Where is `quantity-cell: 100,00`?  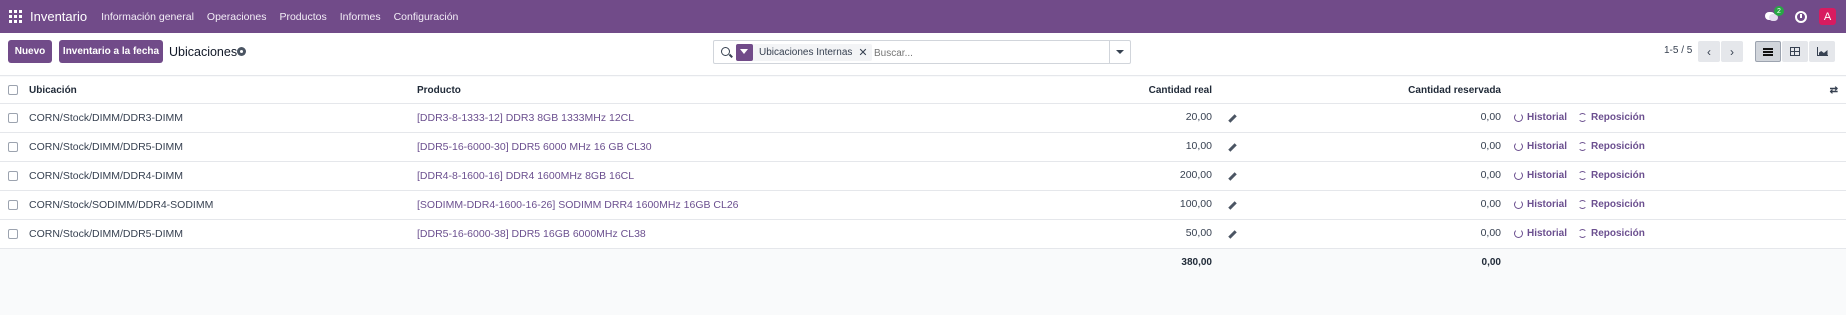 quantity-cell: 100,00 is located at coordinates (1196, 205).